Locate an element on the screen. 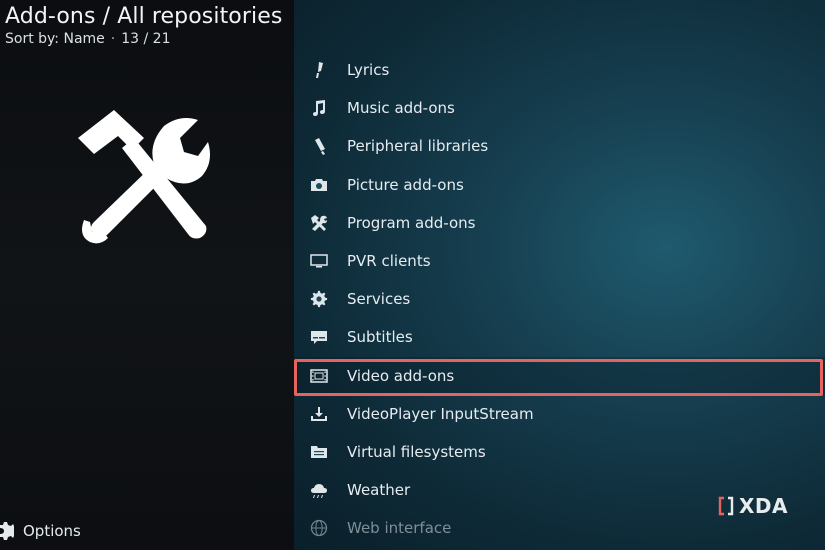 The width and height of the screenshot is (825, 550). microphone-icon is located at coordinates (319, 70).